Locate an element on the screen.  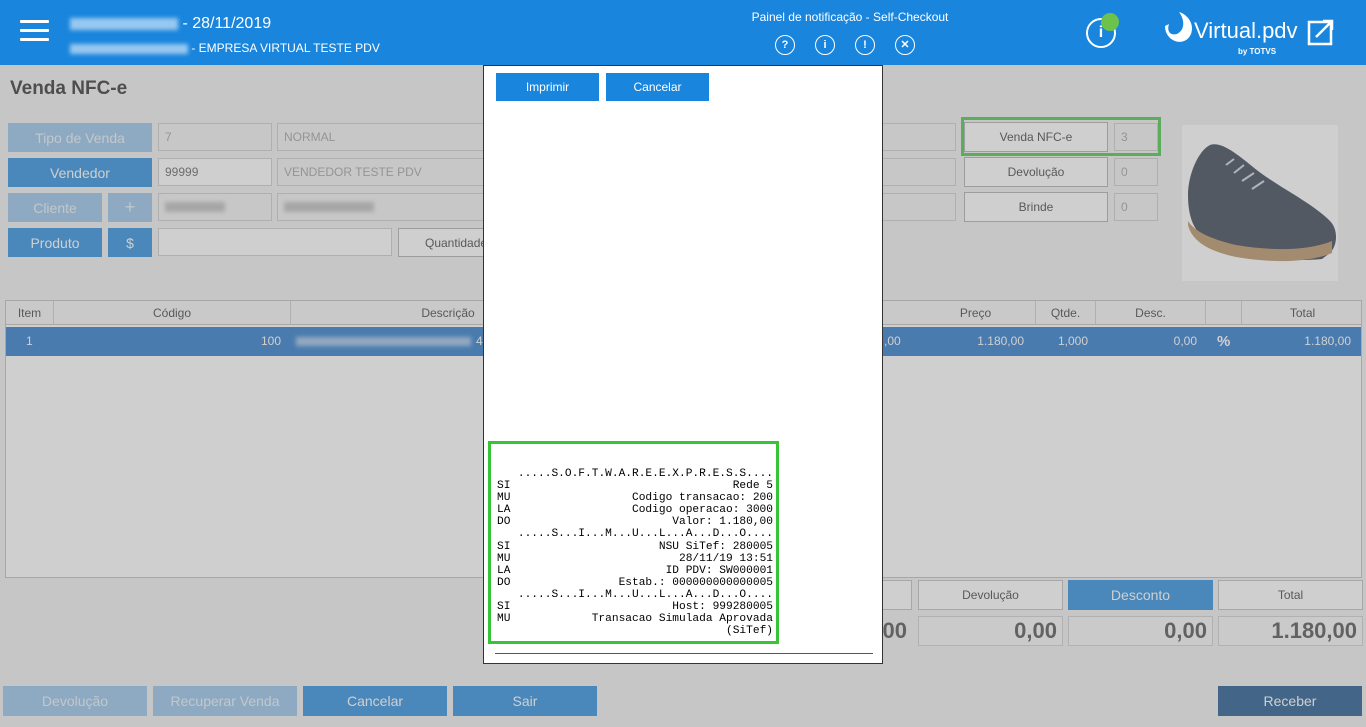
close-icon: ✕ is located at coordinates (905, 45).